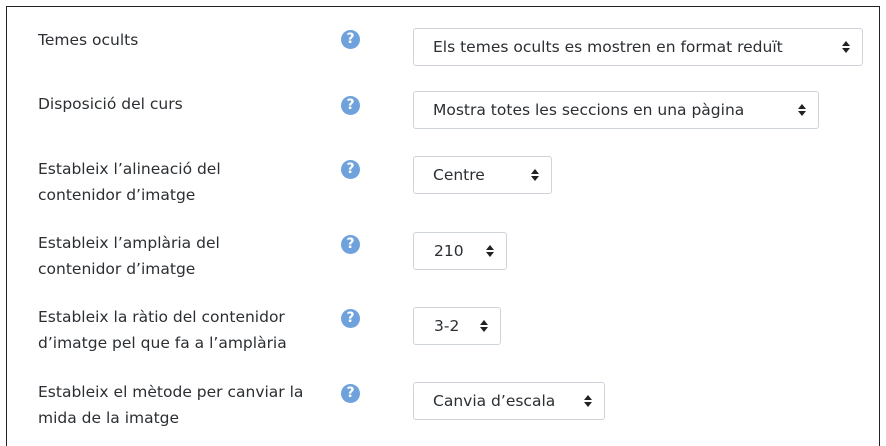  Describe the element at coordinates (449, 251) in the screenshot. I see `select-value: 210` at that location.